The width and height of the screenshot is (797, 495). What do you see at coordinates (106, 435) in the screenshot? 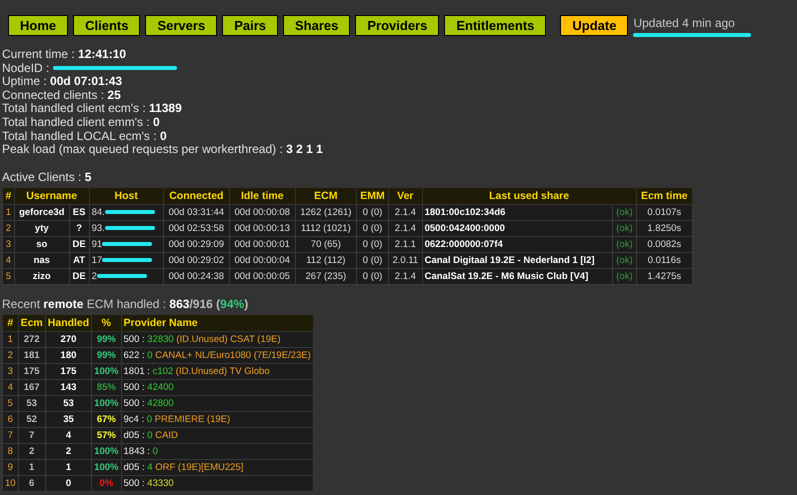
I see `table-cell: 57%` at bounding box center [106, 435].